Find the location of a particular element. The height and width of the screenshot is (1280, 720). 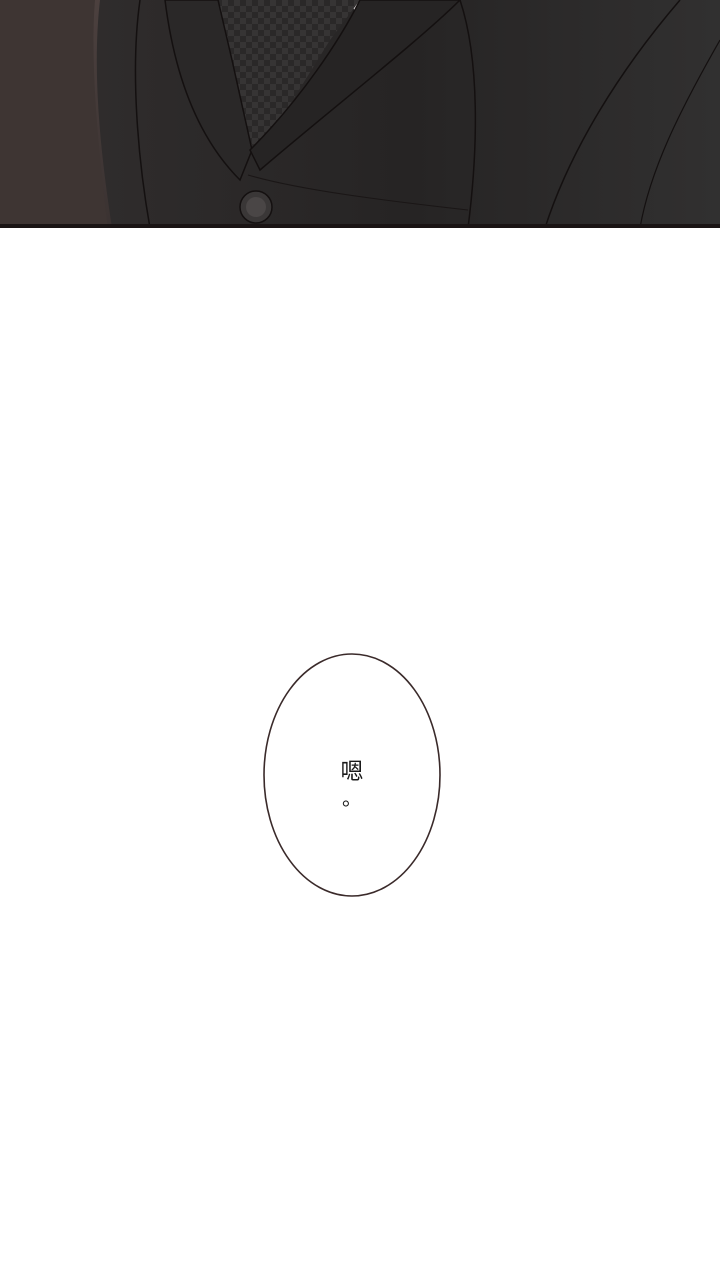

panel-border is located at coordinates (360, 226).